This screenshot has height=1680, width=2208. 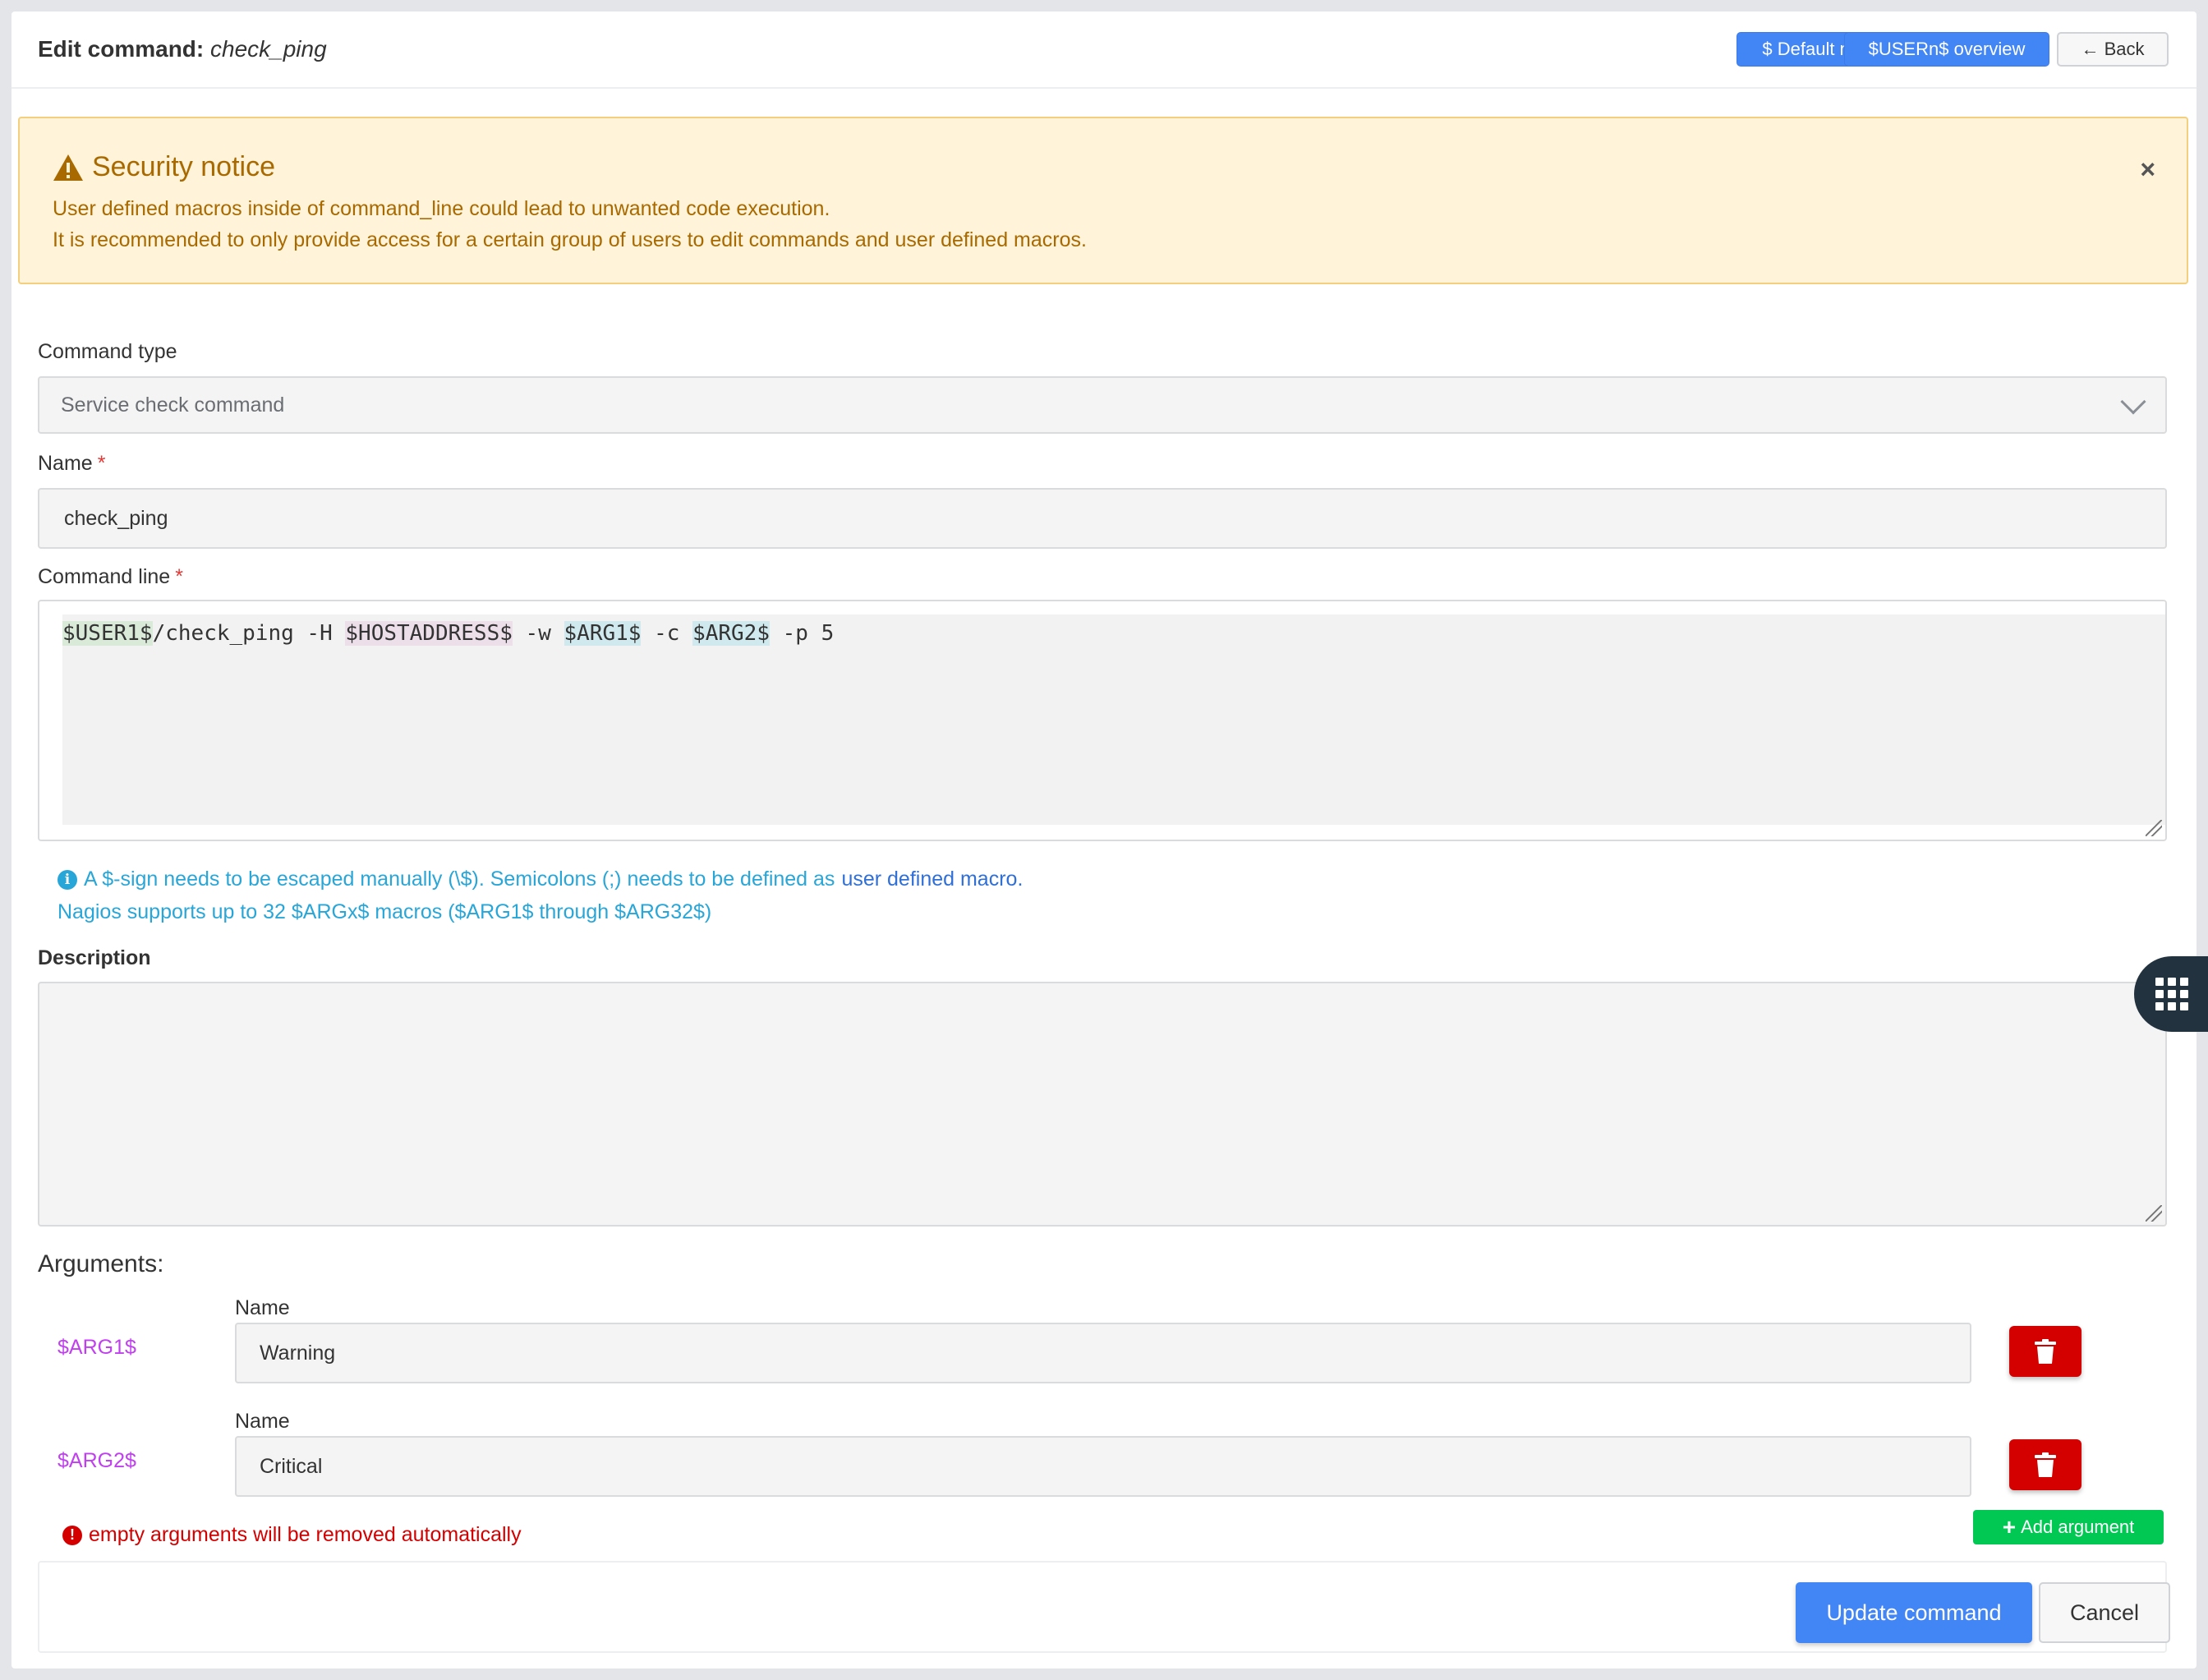 I want to click on command-segment: -p 5, so click(x=802, y=633).